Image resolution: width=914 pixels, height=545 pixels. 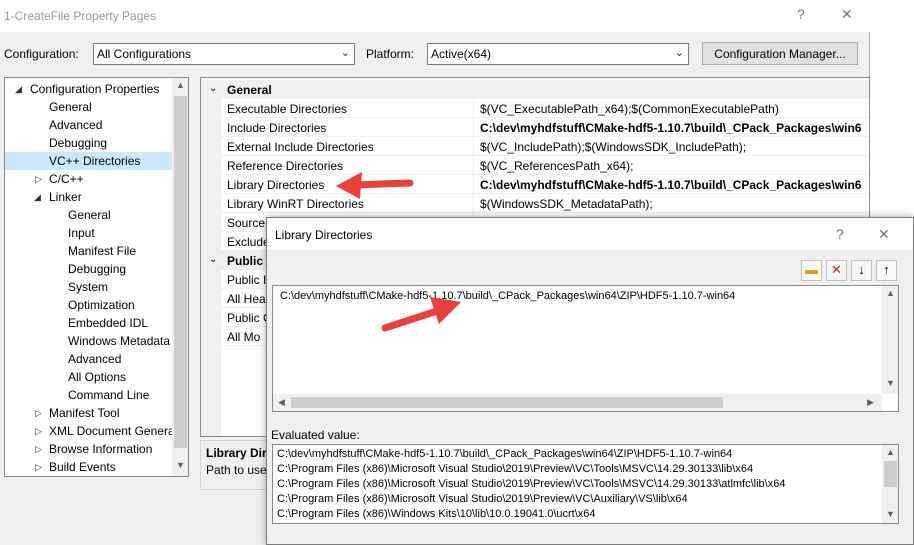 What do you see at coordinates (80, 16) in the screenshot?
I see `window-title: 1-CreateFile Property Pages` at bounding box center [80, 16].